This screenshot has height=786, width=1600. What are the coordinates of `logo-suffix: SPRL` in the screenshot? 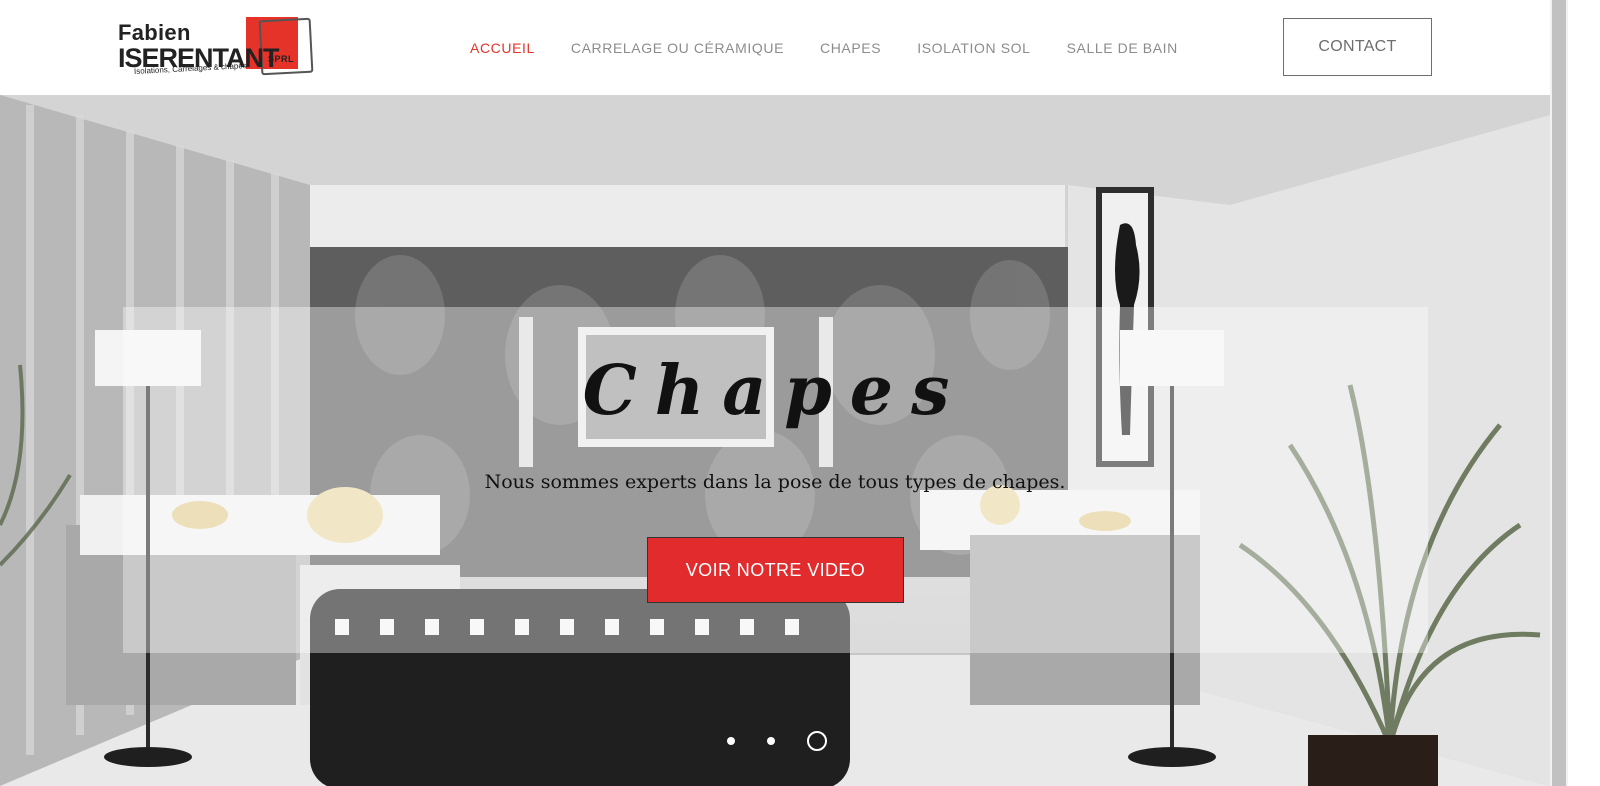 It's located at (281, 59).